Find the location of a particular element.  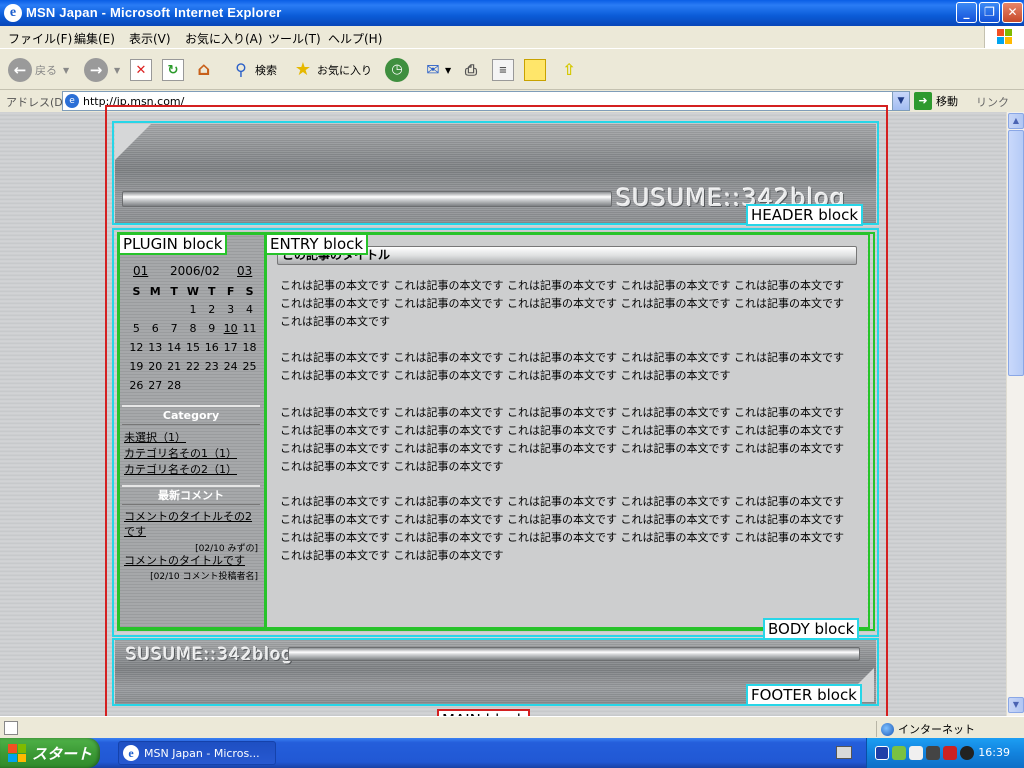

system-tray: 16:39 is located at coordinates (945, 753).